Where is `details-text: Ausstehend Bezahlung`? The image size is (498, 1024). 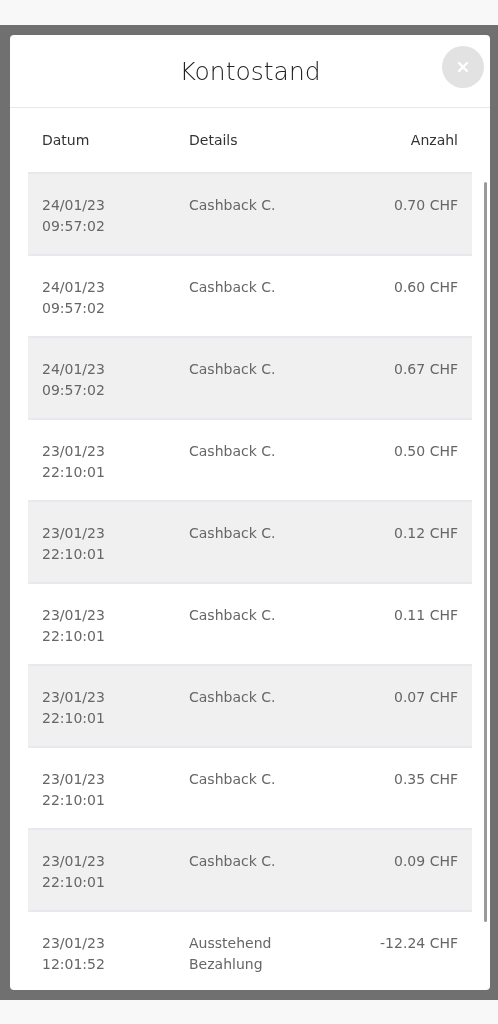
details-text: Ausstehend Bezahlung is located at coordinates (231, 954).